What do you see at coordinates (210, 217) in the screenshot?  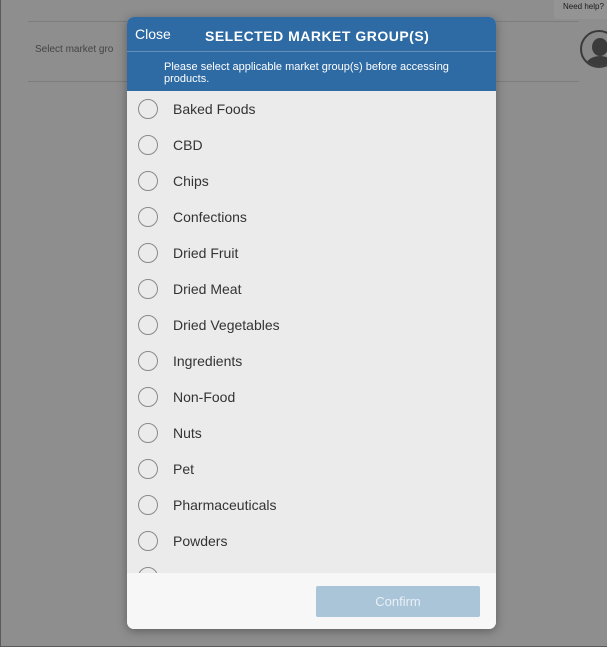 I see `option-label: Confections` at bounding box center [210, 217].